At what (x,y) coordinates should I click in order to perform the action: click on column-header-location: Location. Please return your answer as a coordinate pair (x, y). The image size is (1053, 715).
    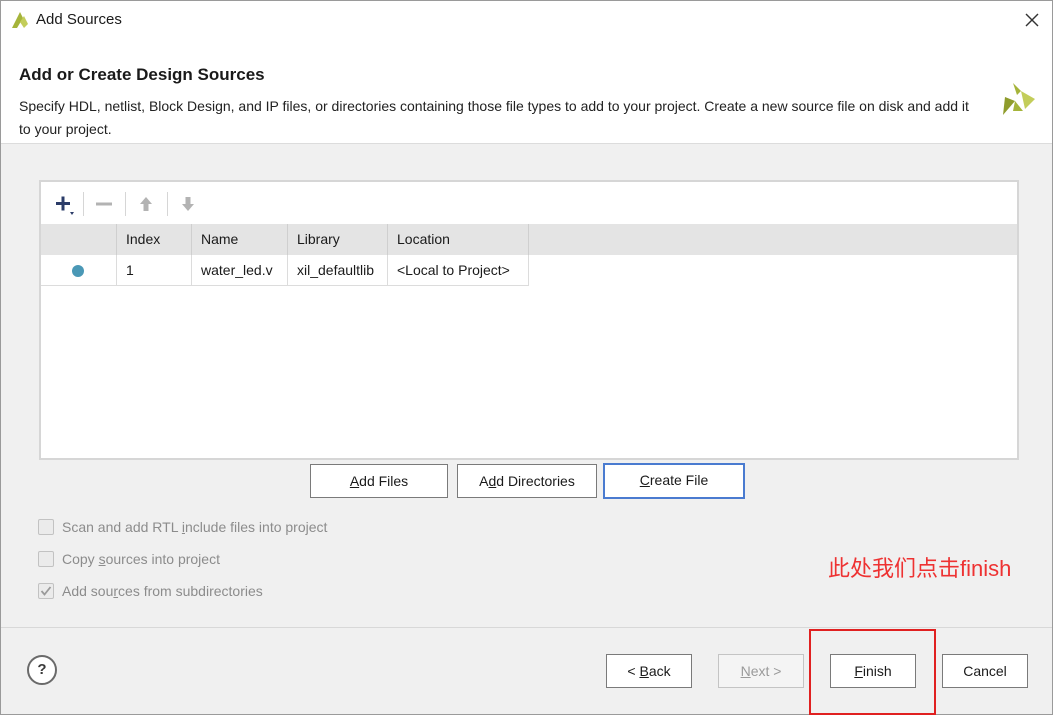
    Looking at the image, I should click on (458, 239).